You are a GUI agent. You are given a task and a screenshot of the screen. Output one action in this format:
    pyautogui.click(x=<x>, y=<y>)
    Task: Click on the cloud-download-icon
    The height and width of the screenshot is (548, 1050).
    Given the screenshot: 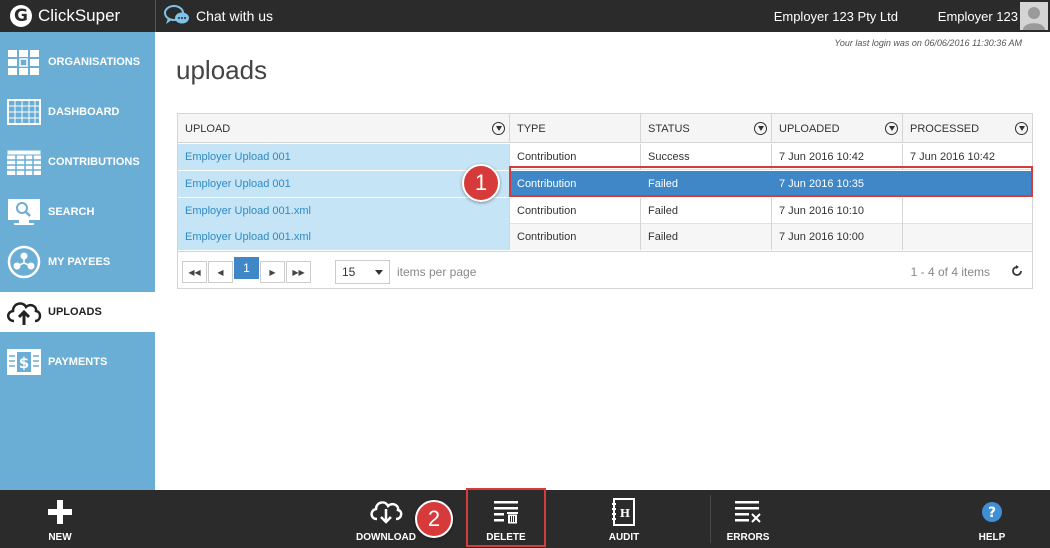 What is the action you would take?
    pyautogui.click(x=386, y=512)
    